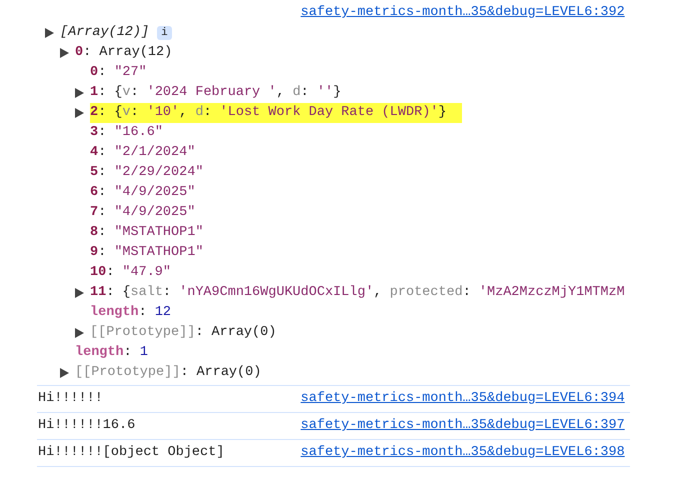 This screenshot has width=688, height=479. I want to click on property-line: [Array(12)], so click(105, 33).